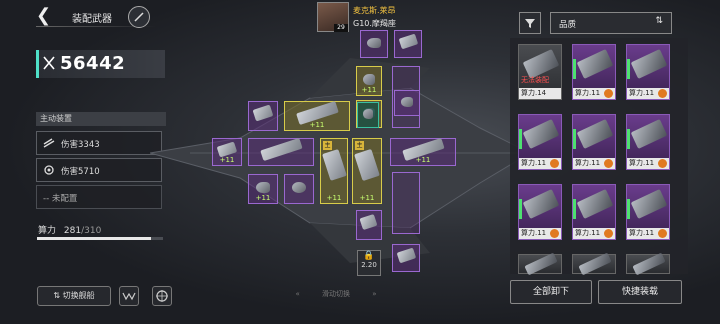 The image size is (720, 324). I want to click on swipe-label: 滑动切换, so click(336, 294).